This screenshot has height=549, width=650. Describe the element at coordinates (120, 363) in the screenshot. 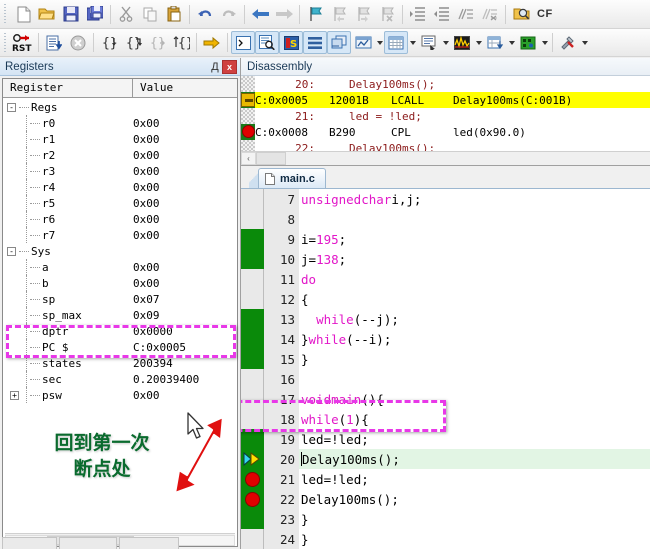

I see `register-row: states 200394` at that location.